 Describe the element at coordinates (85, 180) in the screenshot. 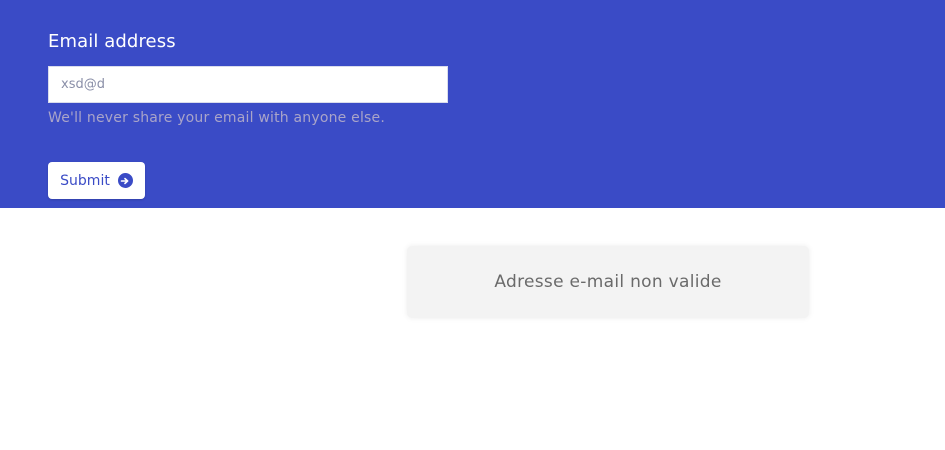

I see `submit-button-label: Submit` at that location.